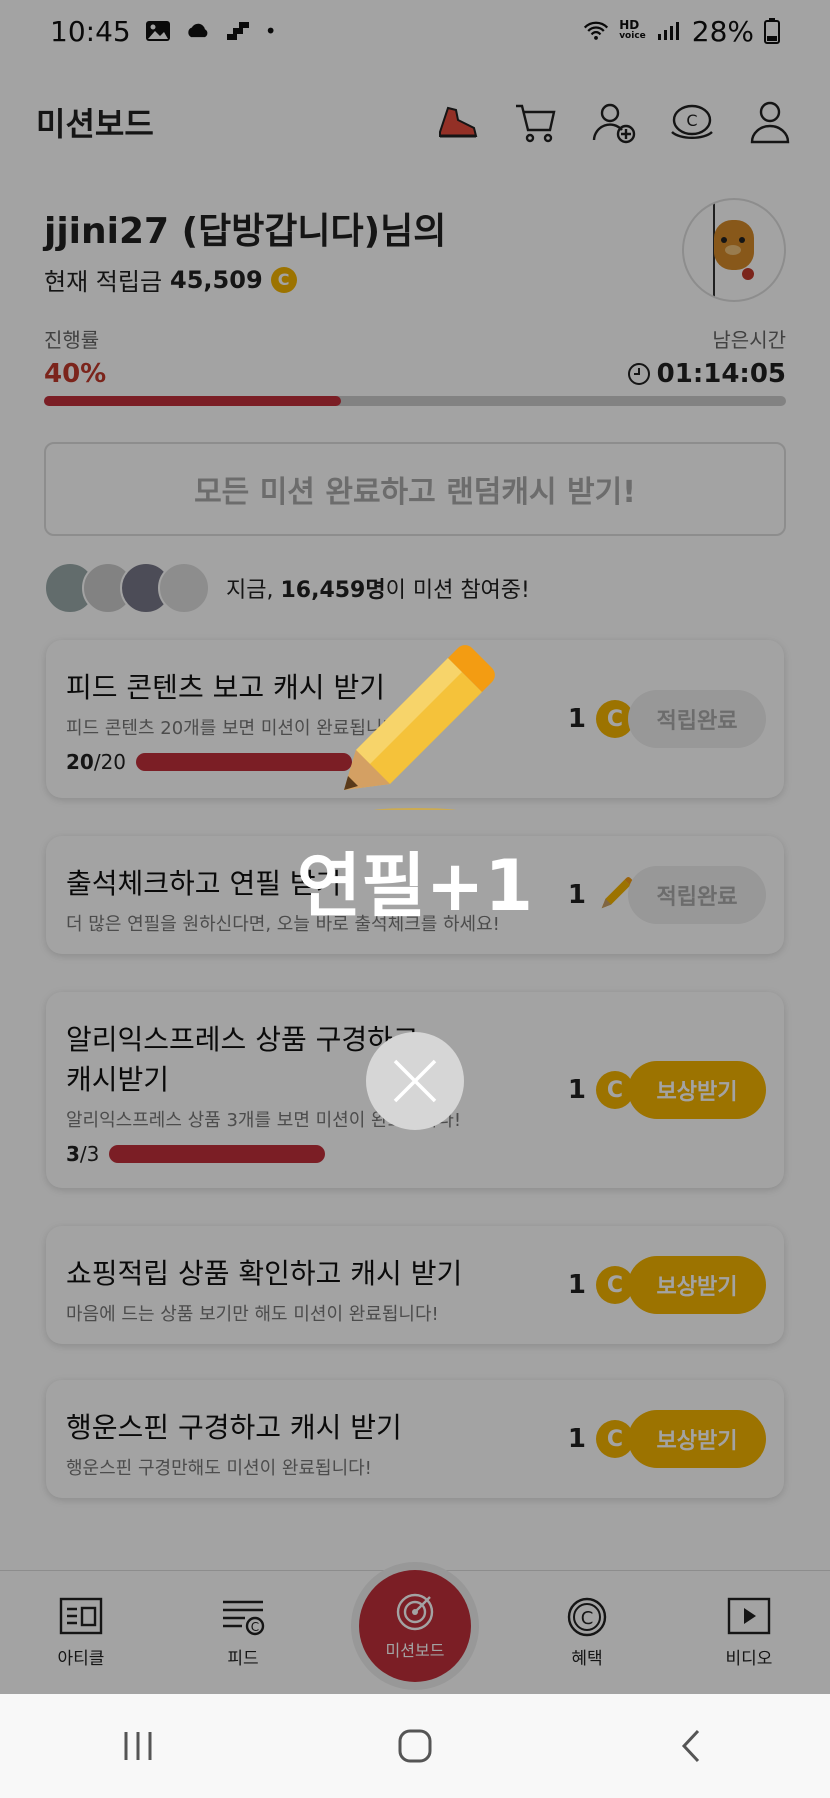 The width and height of the screenshot is (830, 1798). I want to click on home-button, so click(415, 1746).